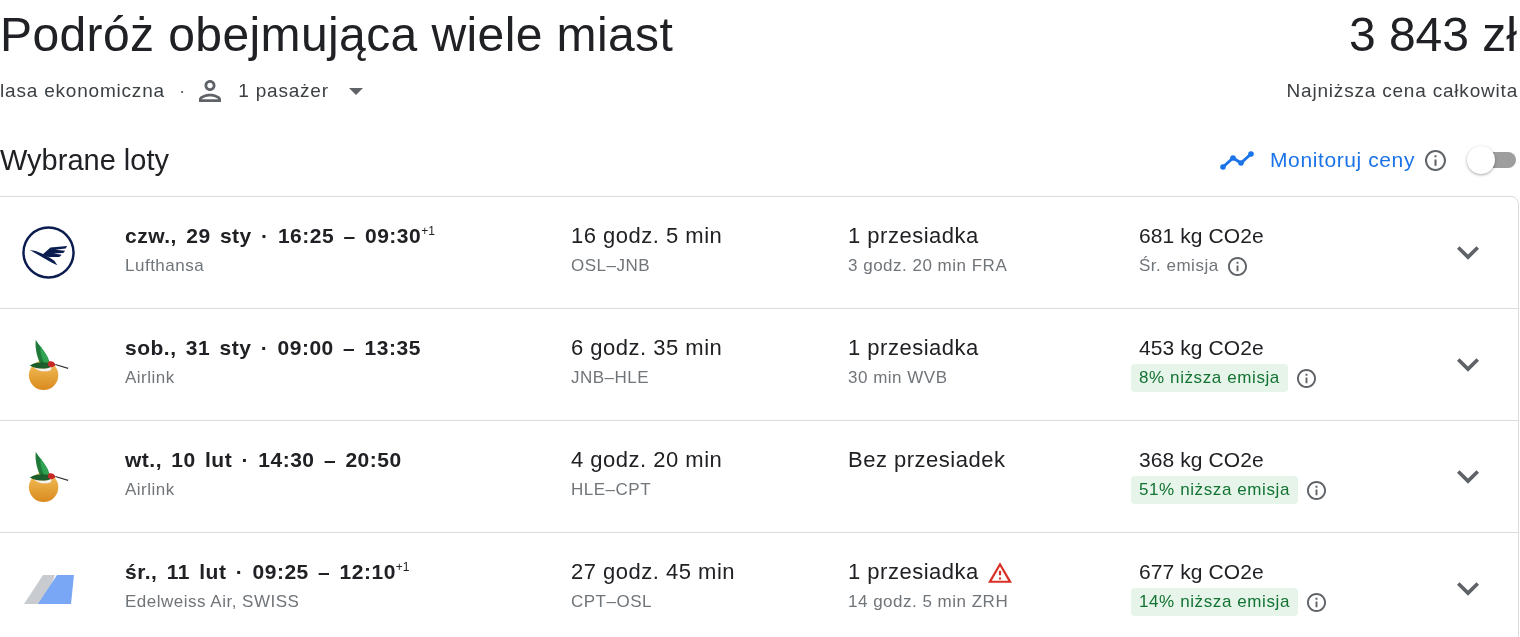 This screenshot has height=637, width=1520. I want to click on toggle-switch, so click(1491, 160).